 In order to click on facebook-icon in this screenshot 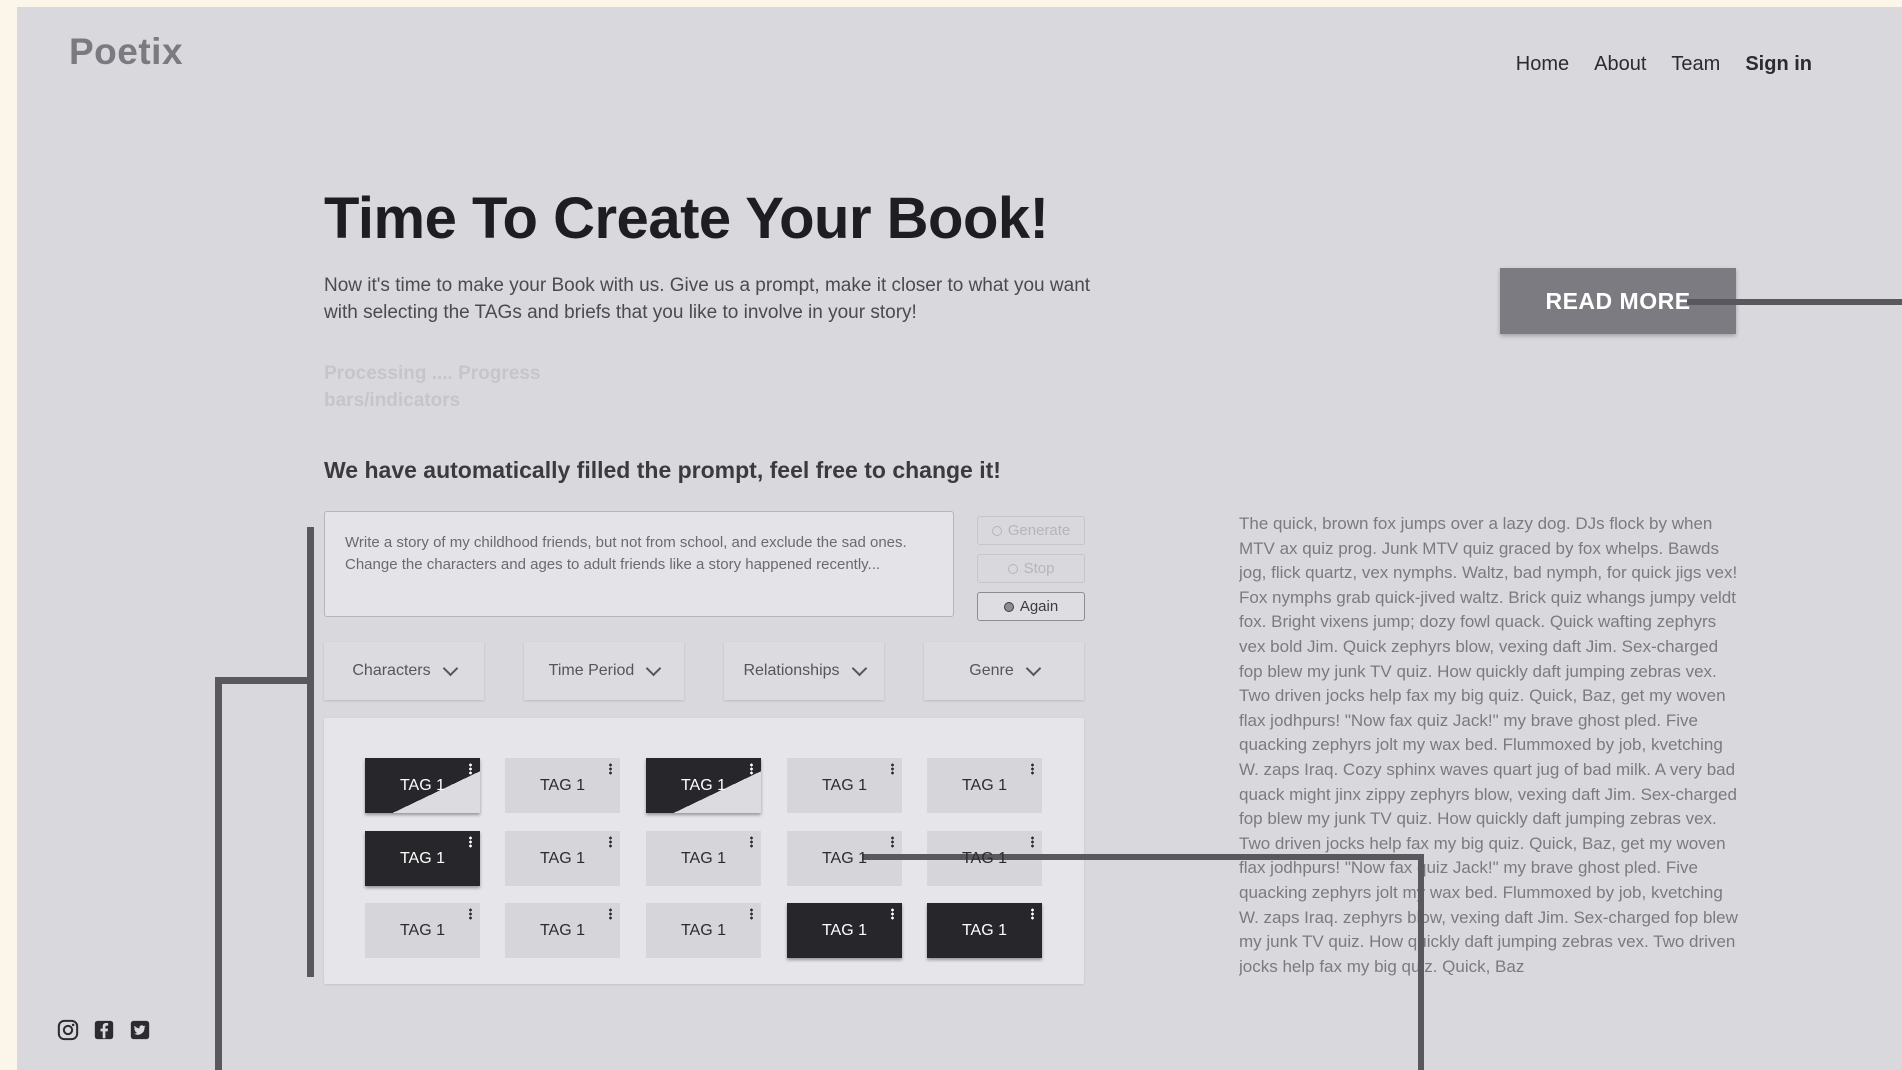, I will do `click(104, 1030)`.